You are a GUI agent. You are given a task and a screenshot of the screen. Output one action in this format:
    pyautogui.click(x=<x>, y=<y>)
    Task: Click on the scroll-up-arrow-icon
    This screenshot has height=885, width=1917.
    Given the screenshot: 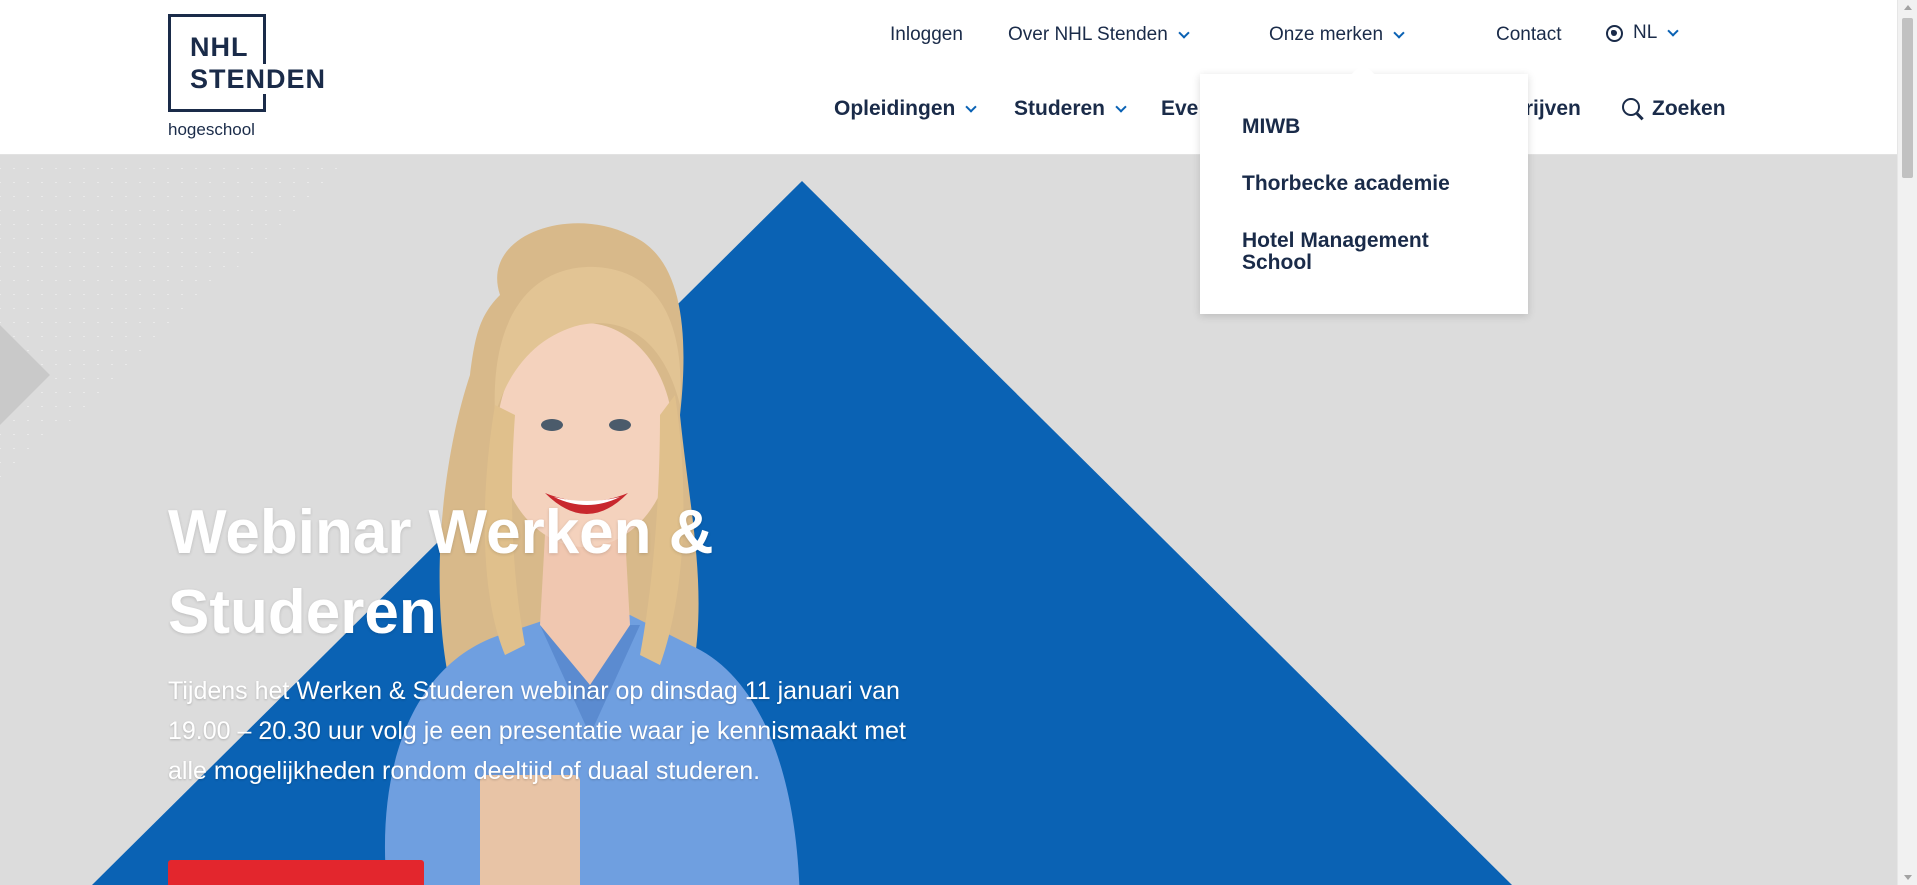 What is the action you would take?
    pyautogui.click(x=1908, y=7)
    